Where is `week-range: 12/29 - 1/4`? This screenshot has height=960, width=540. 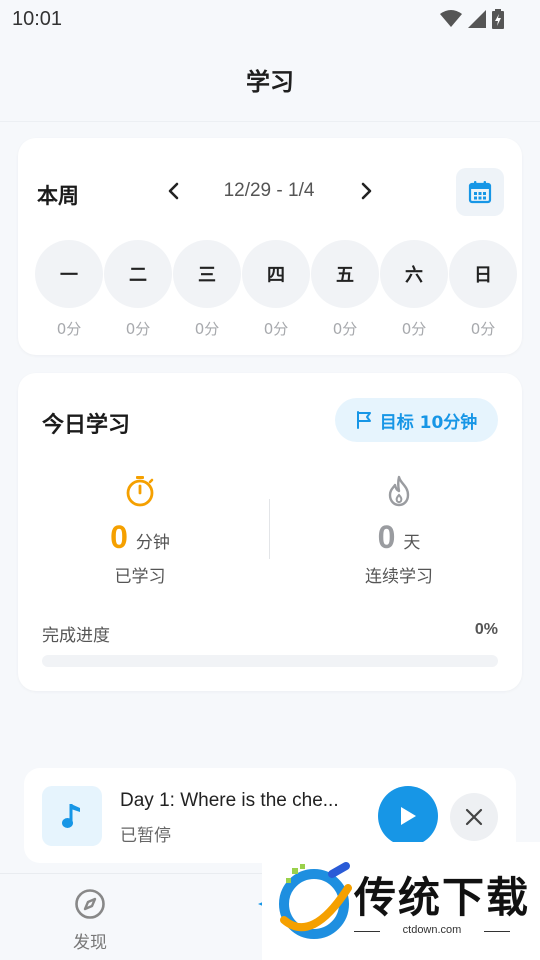 week-range: 12/29 - 1/4 is located at coordinates (269, 190).